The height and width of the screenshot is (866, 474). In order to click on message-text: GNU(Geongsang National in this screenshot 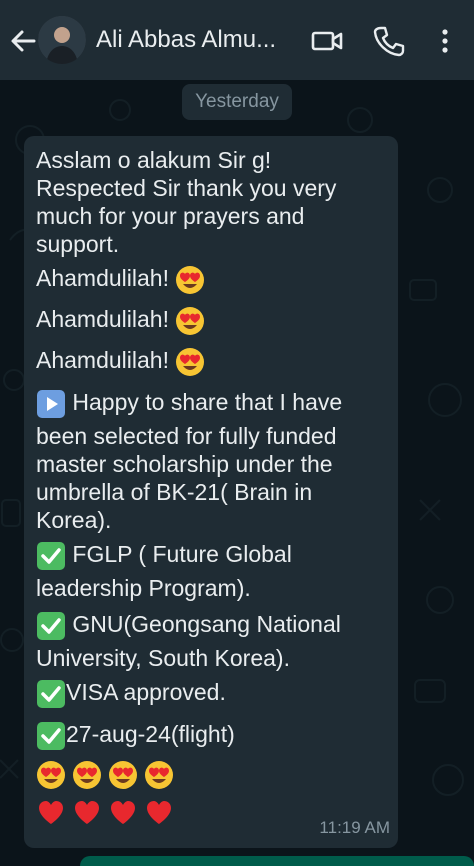, I will do `click(206, 624)`.